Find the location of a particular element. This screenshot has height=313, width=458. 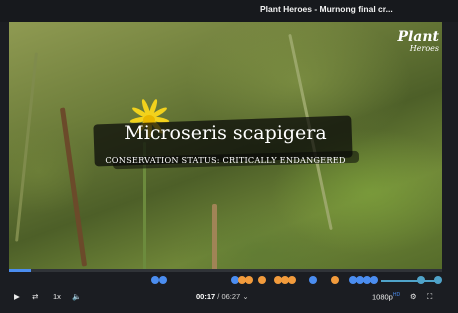

seek-bar is located at coordinates (225, 270).